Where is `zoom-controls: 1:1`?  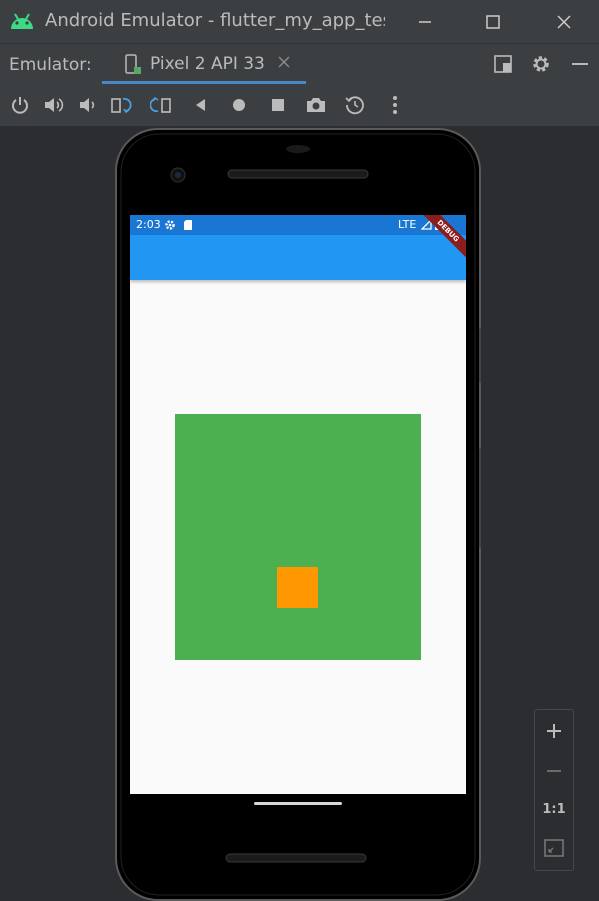 zoom-controls: 1:1 is located at coordinates (554, 790).